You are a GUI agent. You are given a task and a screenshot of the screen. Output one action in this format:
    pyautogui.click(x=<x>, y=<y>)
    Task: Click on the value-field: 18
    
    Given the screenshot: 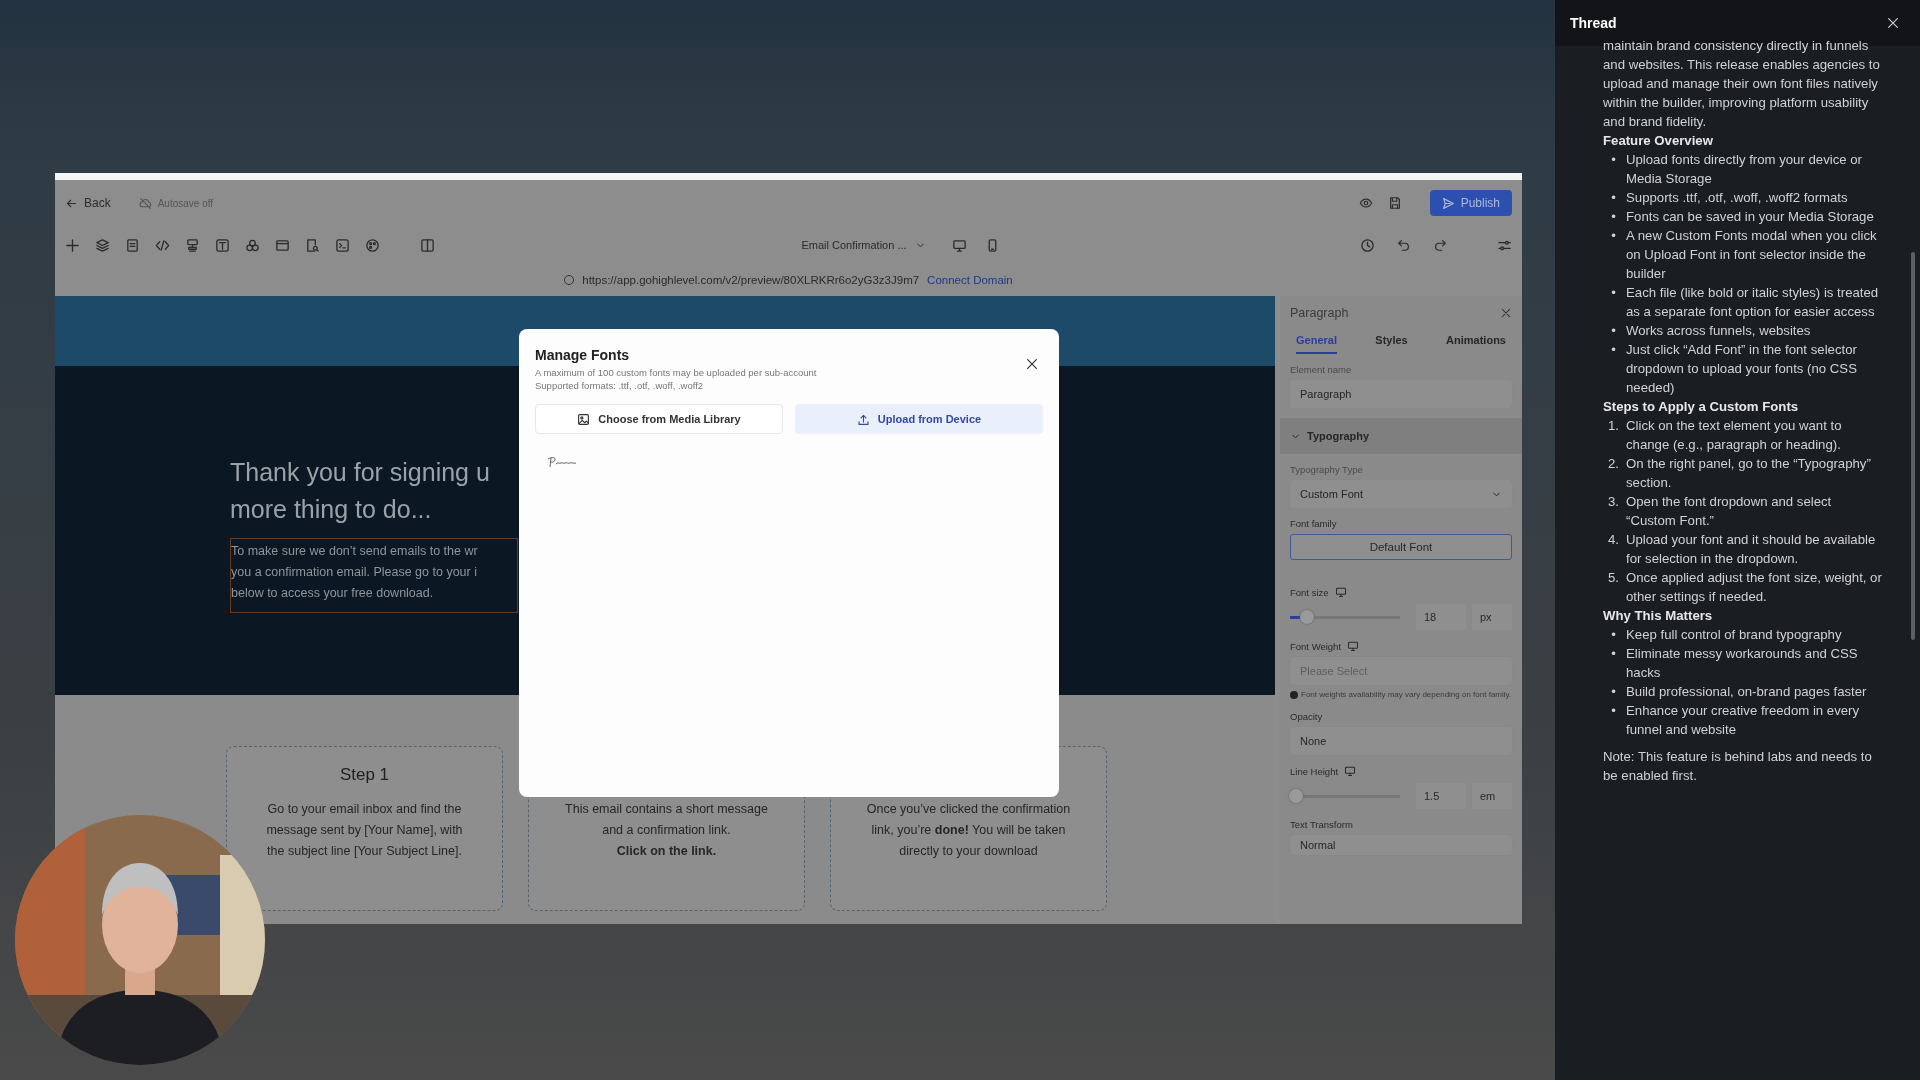 What is the action you would take?
    pyautogui.click(x=1441, y=617)
    